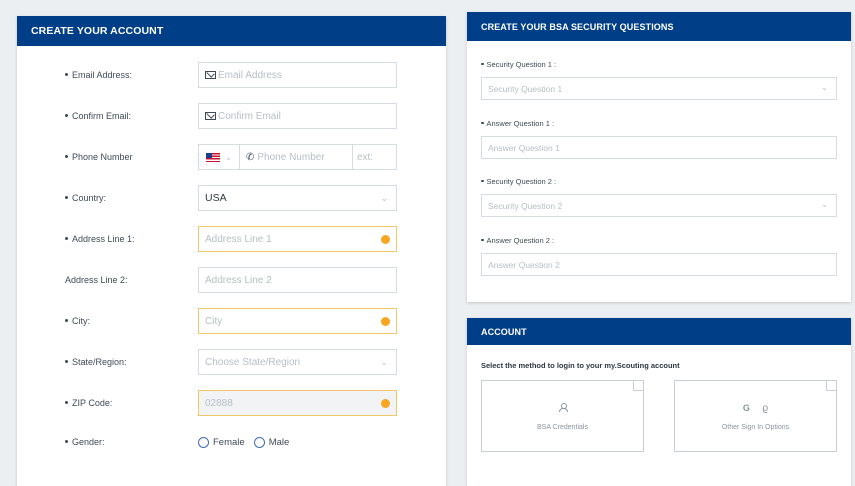  Describe the element at coordinates (577, 26) in the screenshot. I see `security-questions-title: CREATE YOUR BSA SECURITY QUESTIONS` at that location.